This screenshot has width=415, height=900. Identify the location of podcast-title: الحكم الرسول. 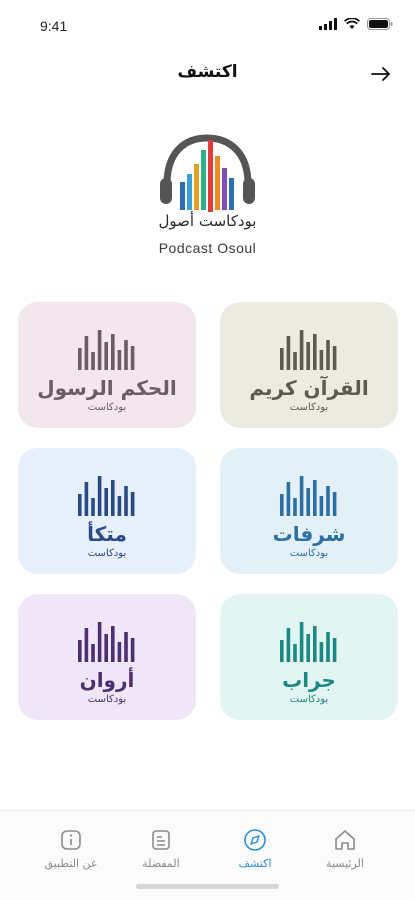
(107, 387).